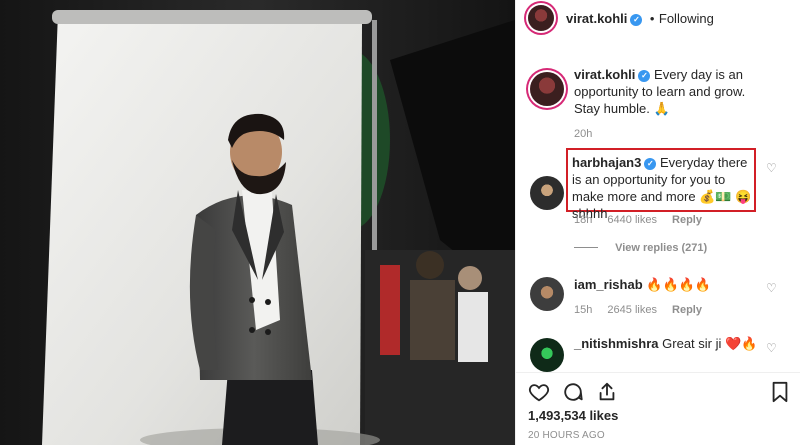  What do you see at coordinates (583, 134) in the screenshot?
I see `caption-time: 20h` at bounding box center [583, 134].